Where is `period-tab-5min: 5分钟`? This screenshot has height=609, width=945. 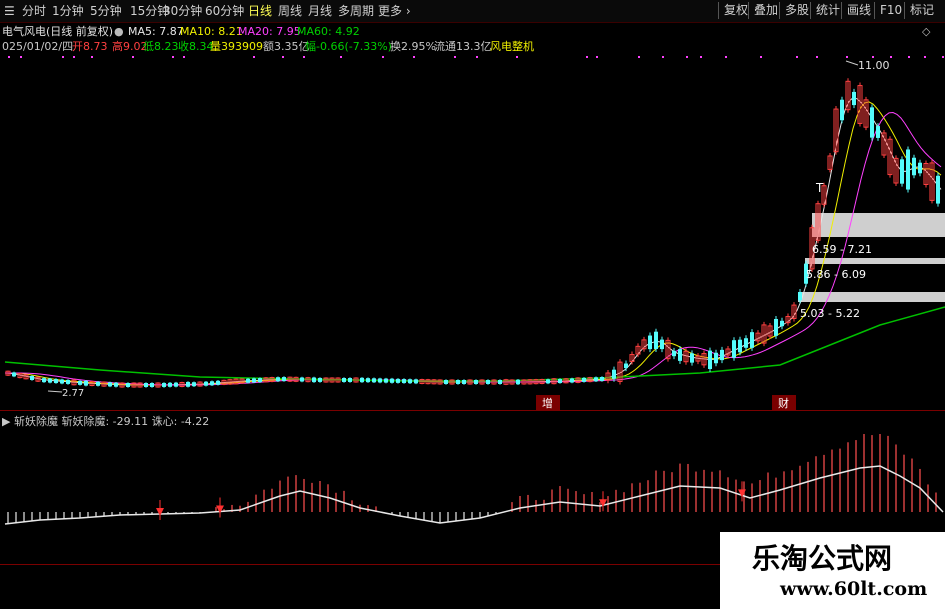
period-tab-5min: 5分钟 is located at coordinates (106, 11).